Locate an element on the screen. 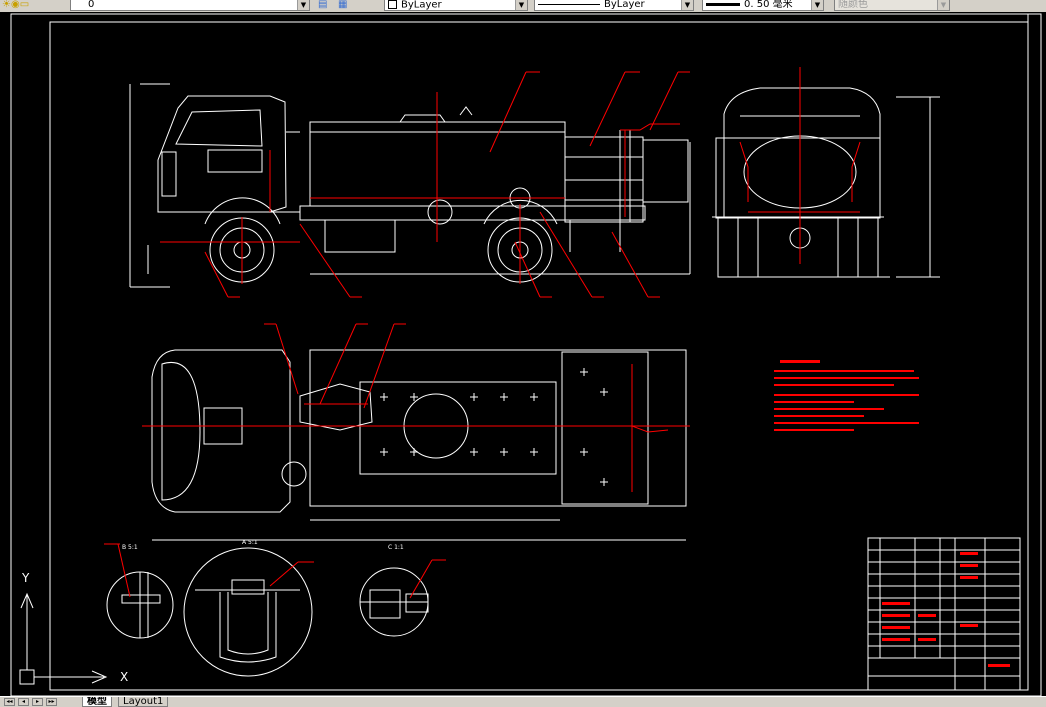 The image size is (1046, 707). next-tab-icon: ▸ is located at coordinates (37, 702).